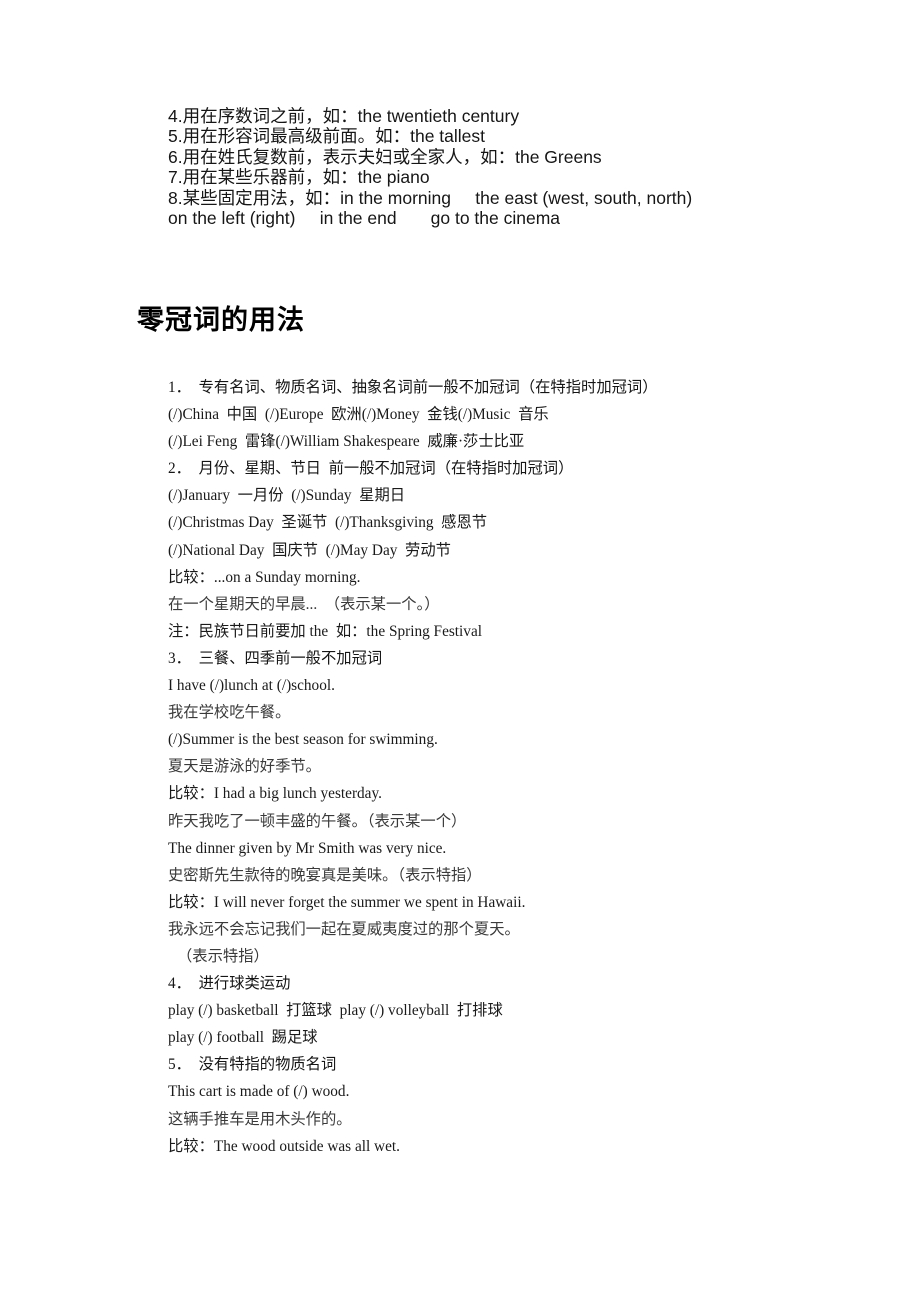 The image size is (920, 1302). Describe the element at coordinates (284, 1146) in the screenshot. I see `comparison-line: 比较：The wood outside was all wet.` at that location.